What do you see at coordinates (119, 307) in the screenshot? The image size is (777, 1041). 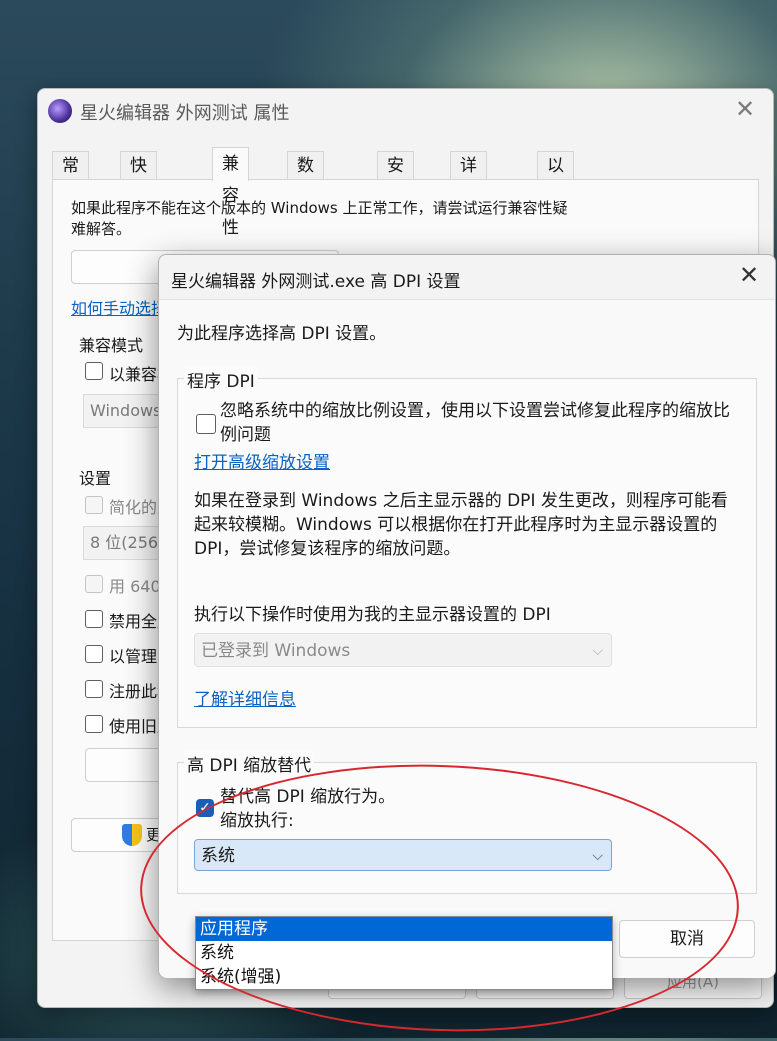 I see `manual-compat-link: 如何手动选择` at bounding box center [119, 307].